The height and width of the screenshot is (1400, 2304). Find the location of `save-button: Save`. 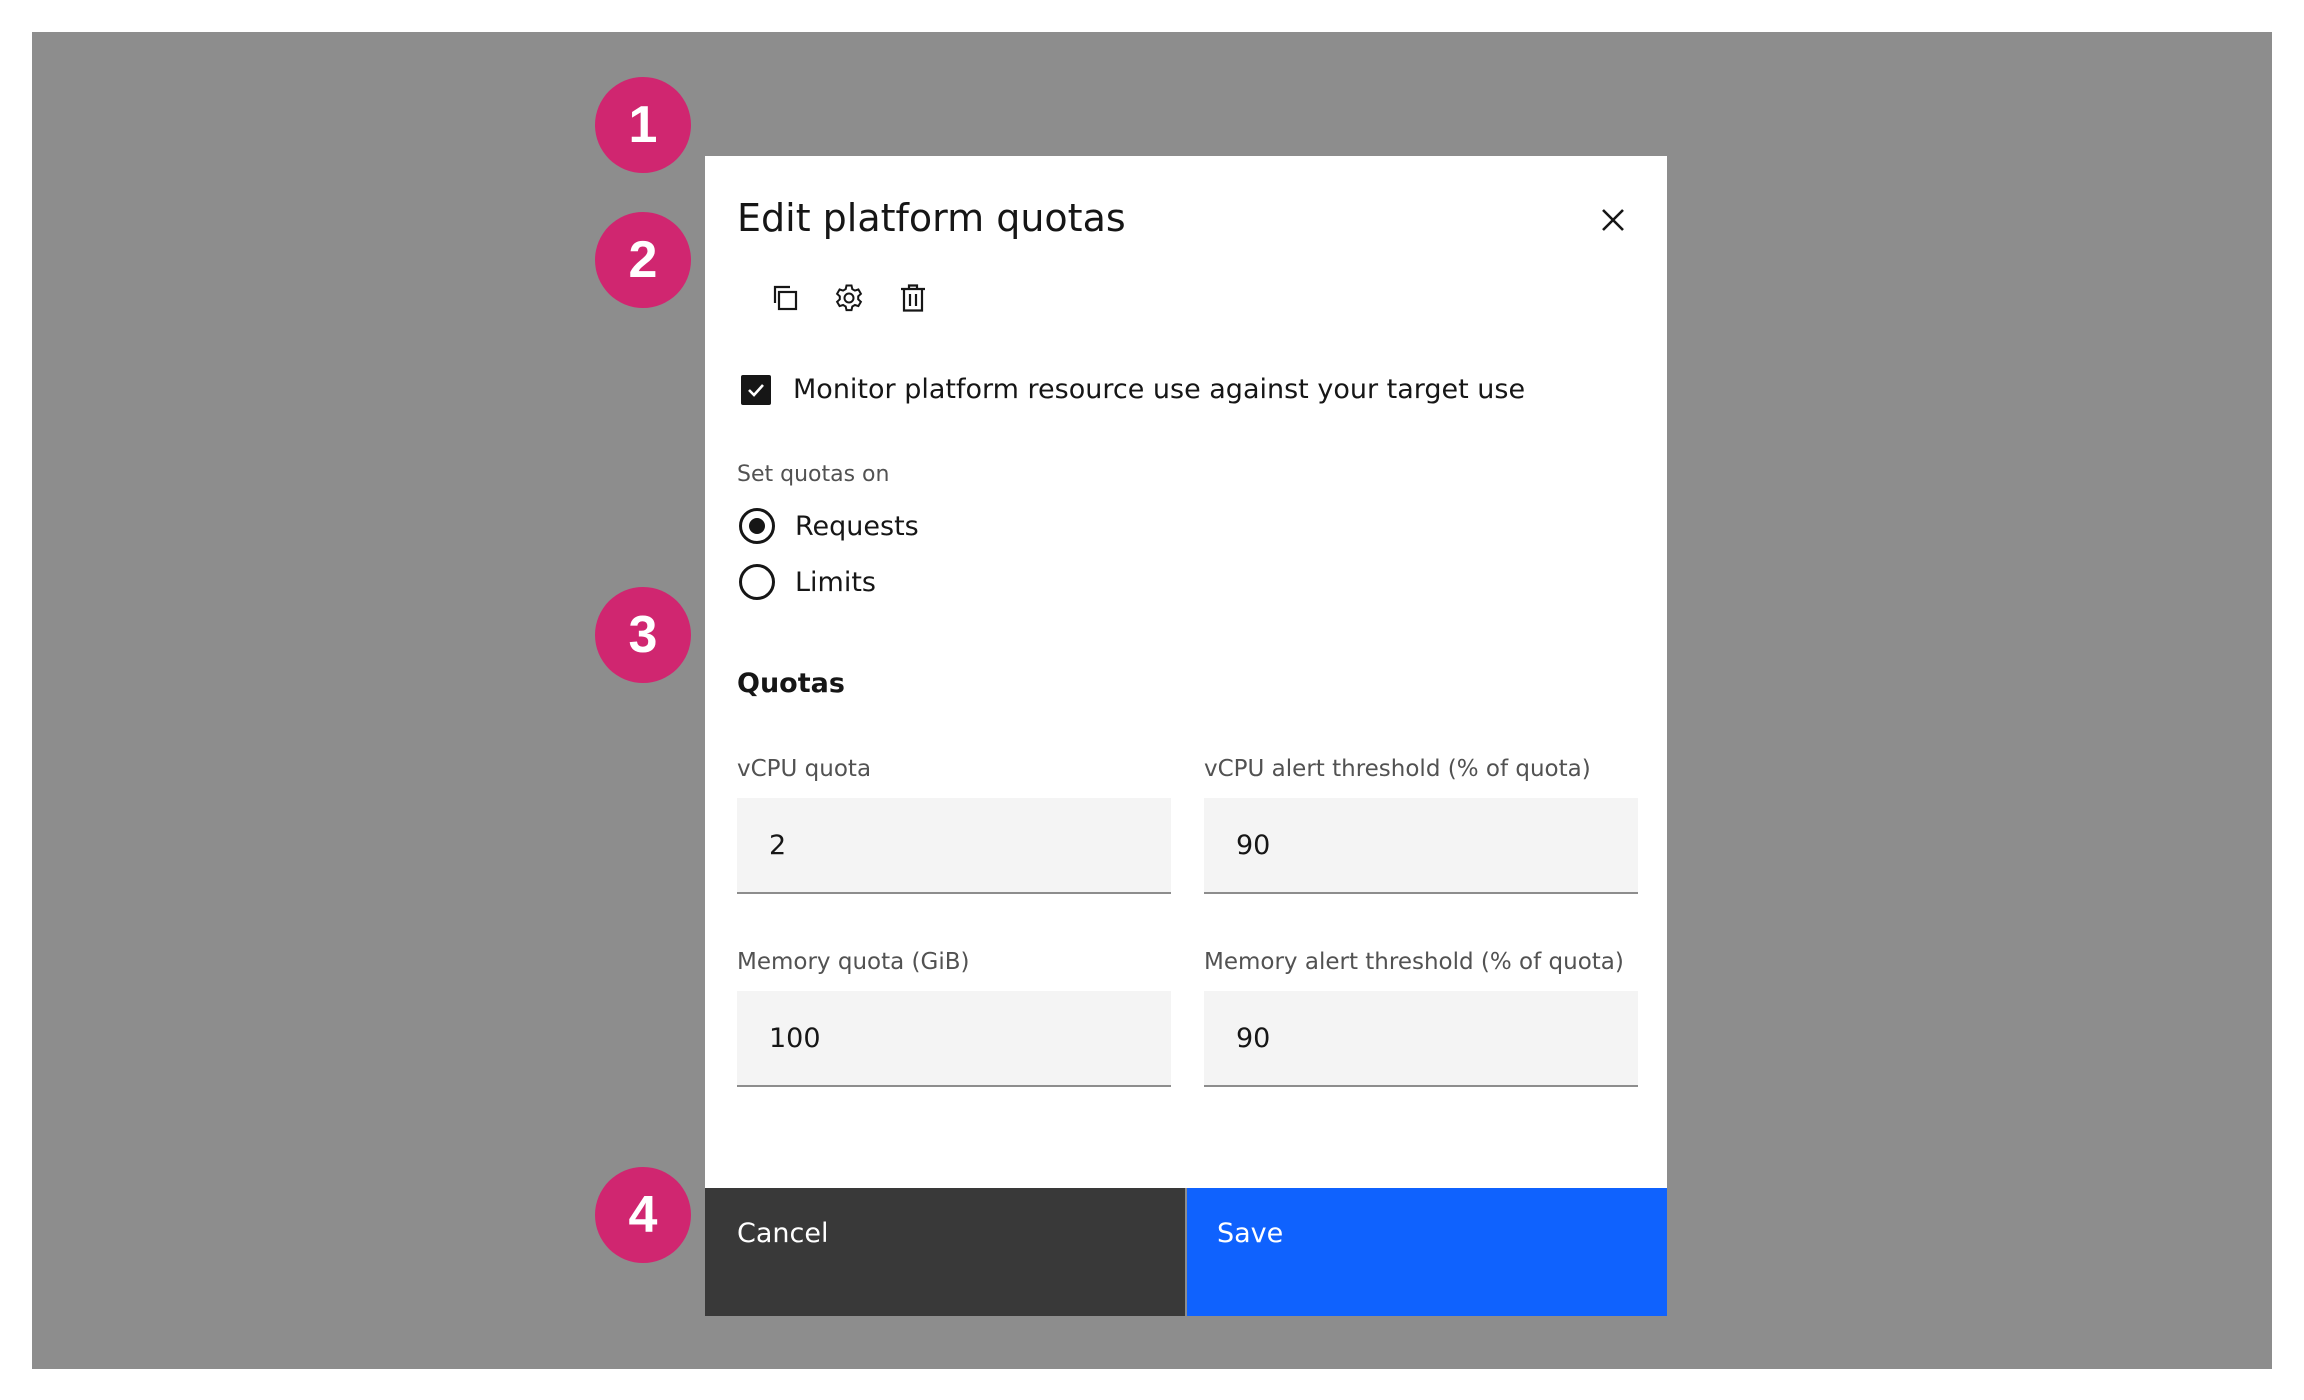

save-button: Save is located at coordinates (1427, 1252).